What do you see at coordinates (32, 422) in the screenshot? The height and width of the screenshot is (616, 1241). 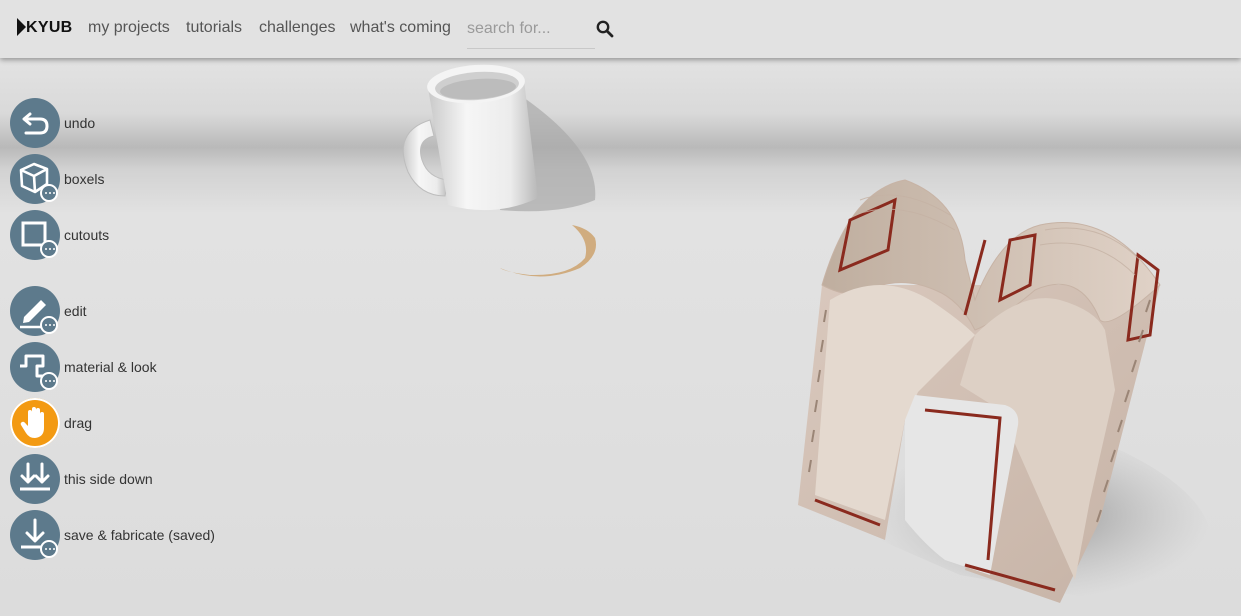 I see `hand-icon` at bounding box center [32, 422].